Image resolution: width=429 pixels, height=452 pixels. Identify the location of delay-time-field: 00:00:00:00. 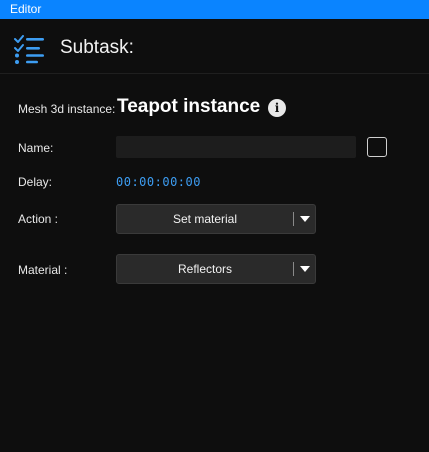
(158, 182).